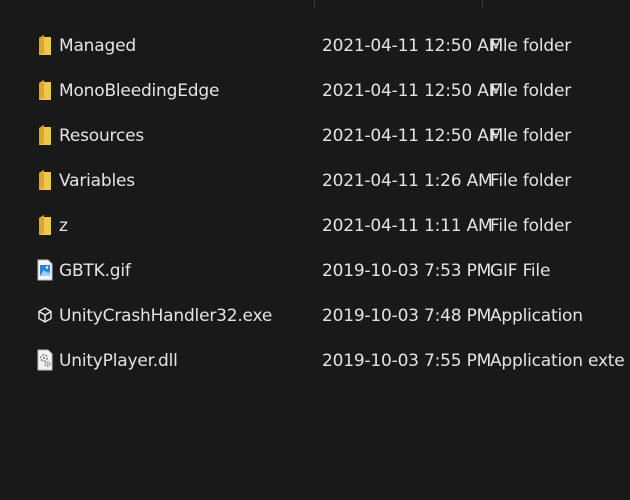 This screenshot has height=500, width=630. I want to click on file-type: Application, so click(536, 316).